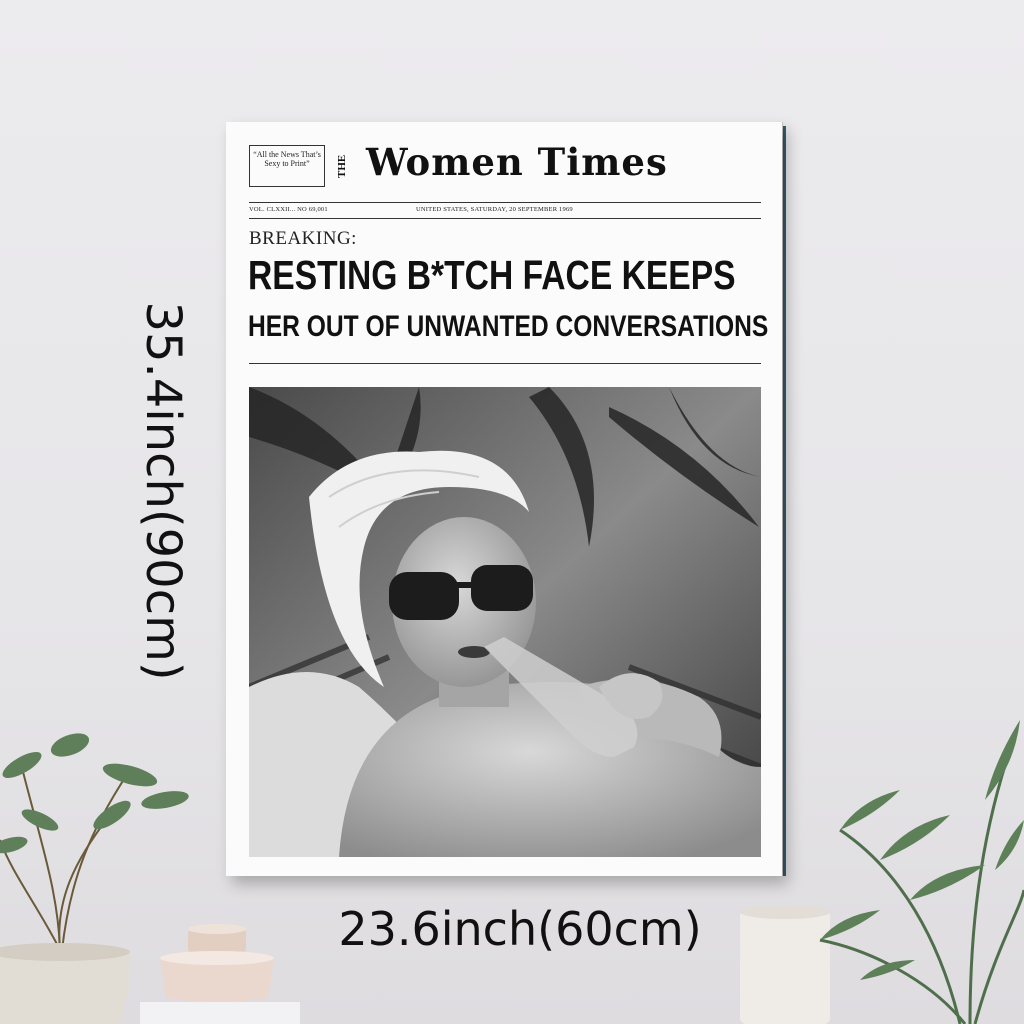  Describe the element at coordinates (303, 238) in the screenshot. I see `breaking-kicker: BREAKING:` at that location.